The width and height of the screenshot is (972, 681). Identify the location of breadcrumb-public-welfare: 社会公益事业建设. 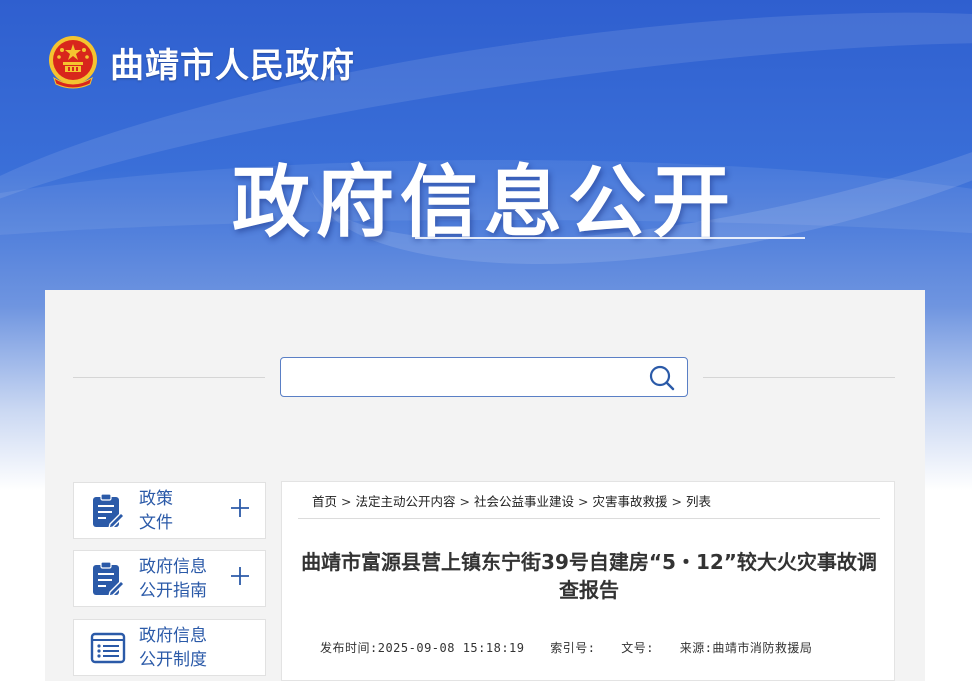
(524, 501).